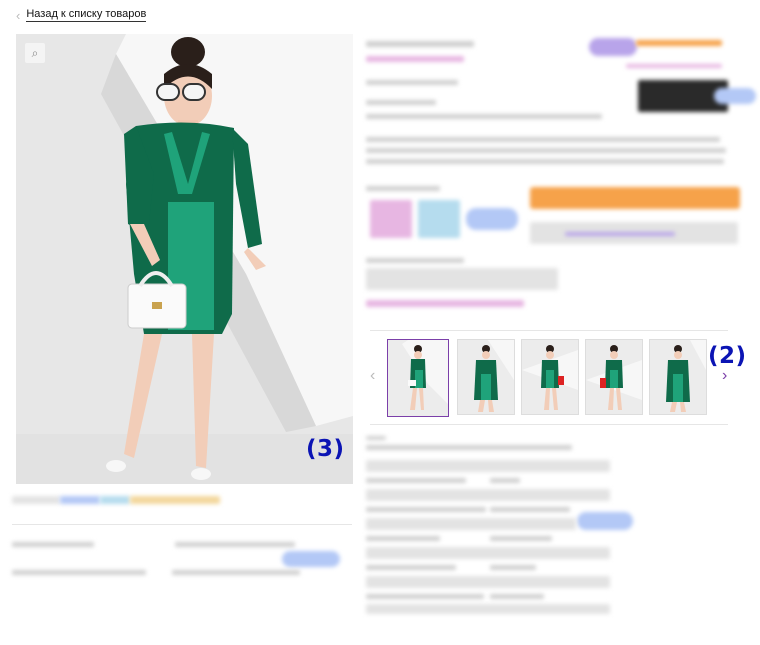  Describe the element at coordinates (613, 47) in the screenshot. I see `blurred-badge` at that location.